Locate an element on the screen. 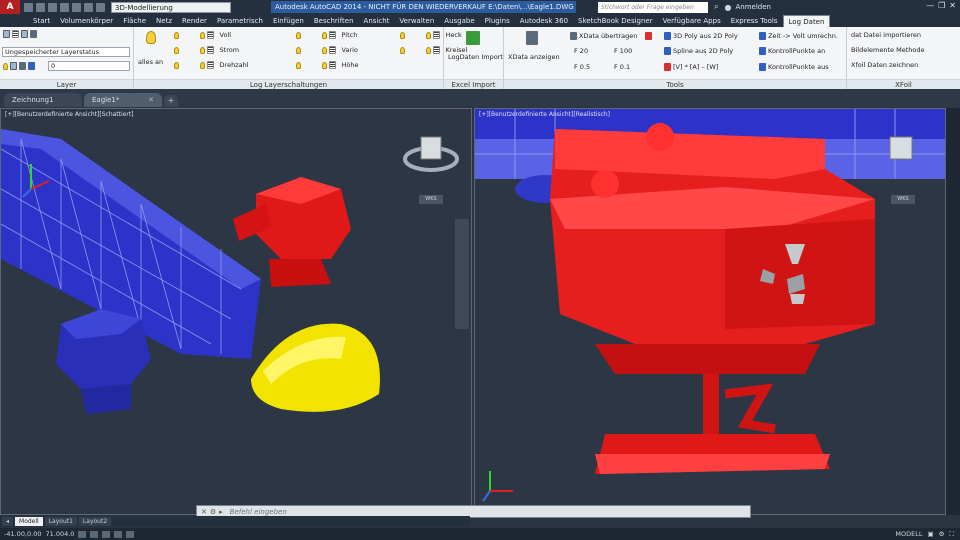  f05-button: F 0.5 is located at coordinates (582, 67).